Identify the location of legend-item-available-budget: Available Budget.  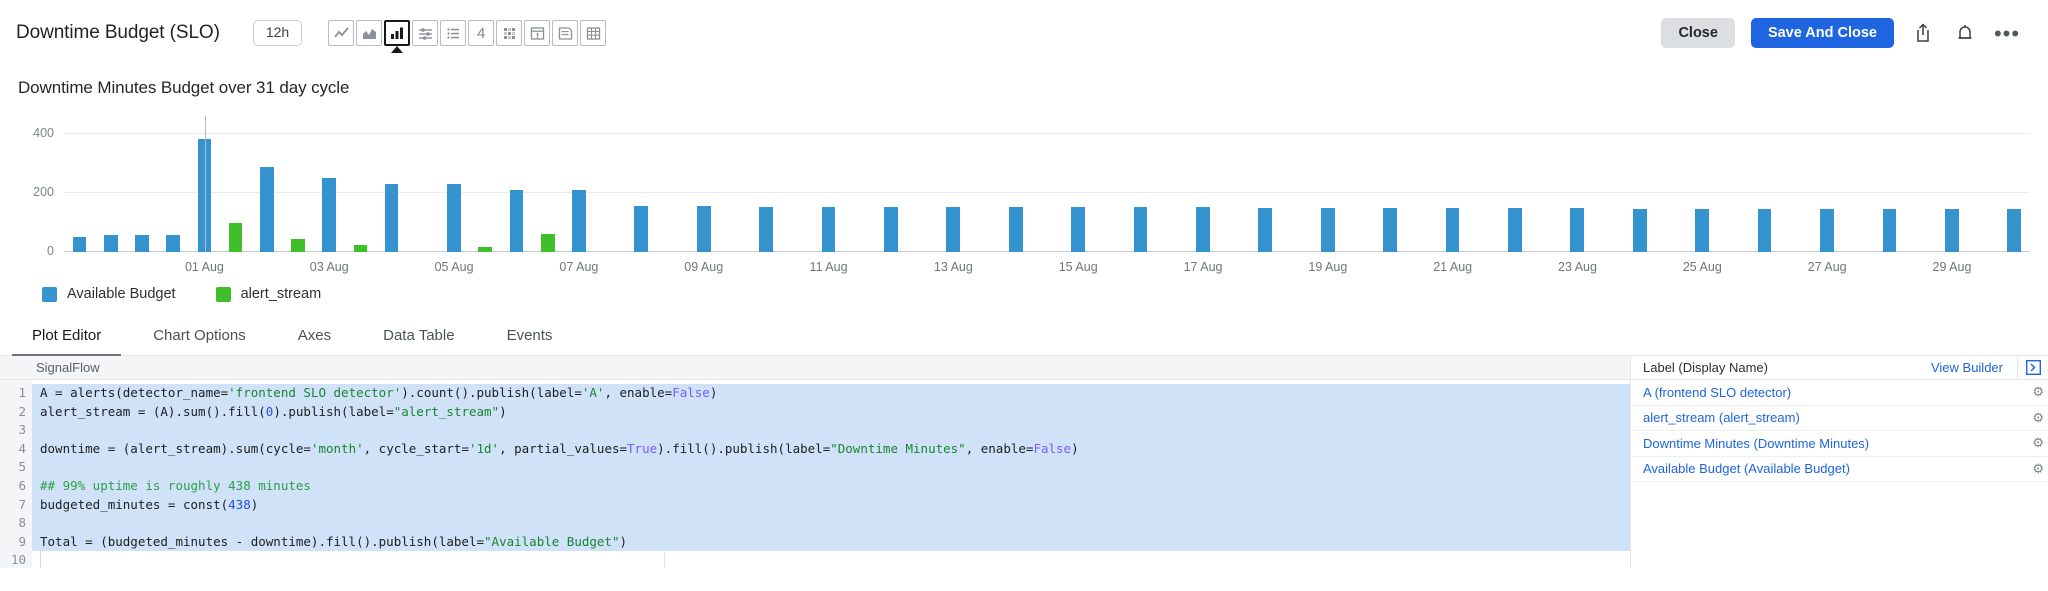
(109, 294).